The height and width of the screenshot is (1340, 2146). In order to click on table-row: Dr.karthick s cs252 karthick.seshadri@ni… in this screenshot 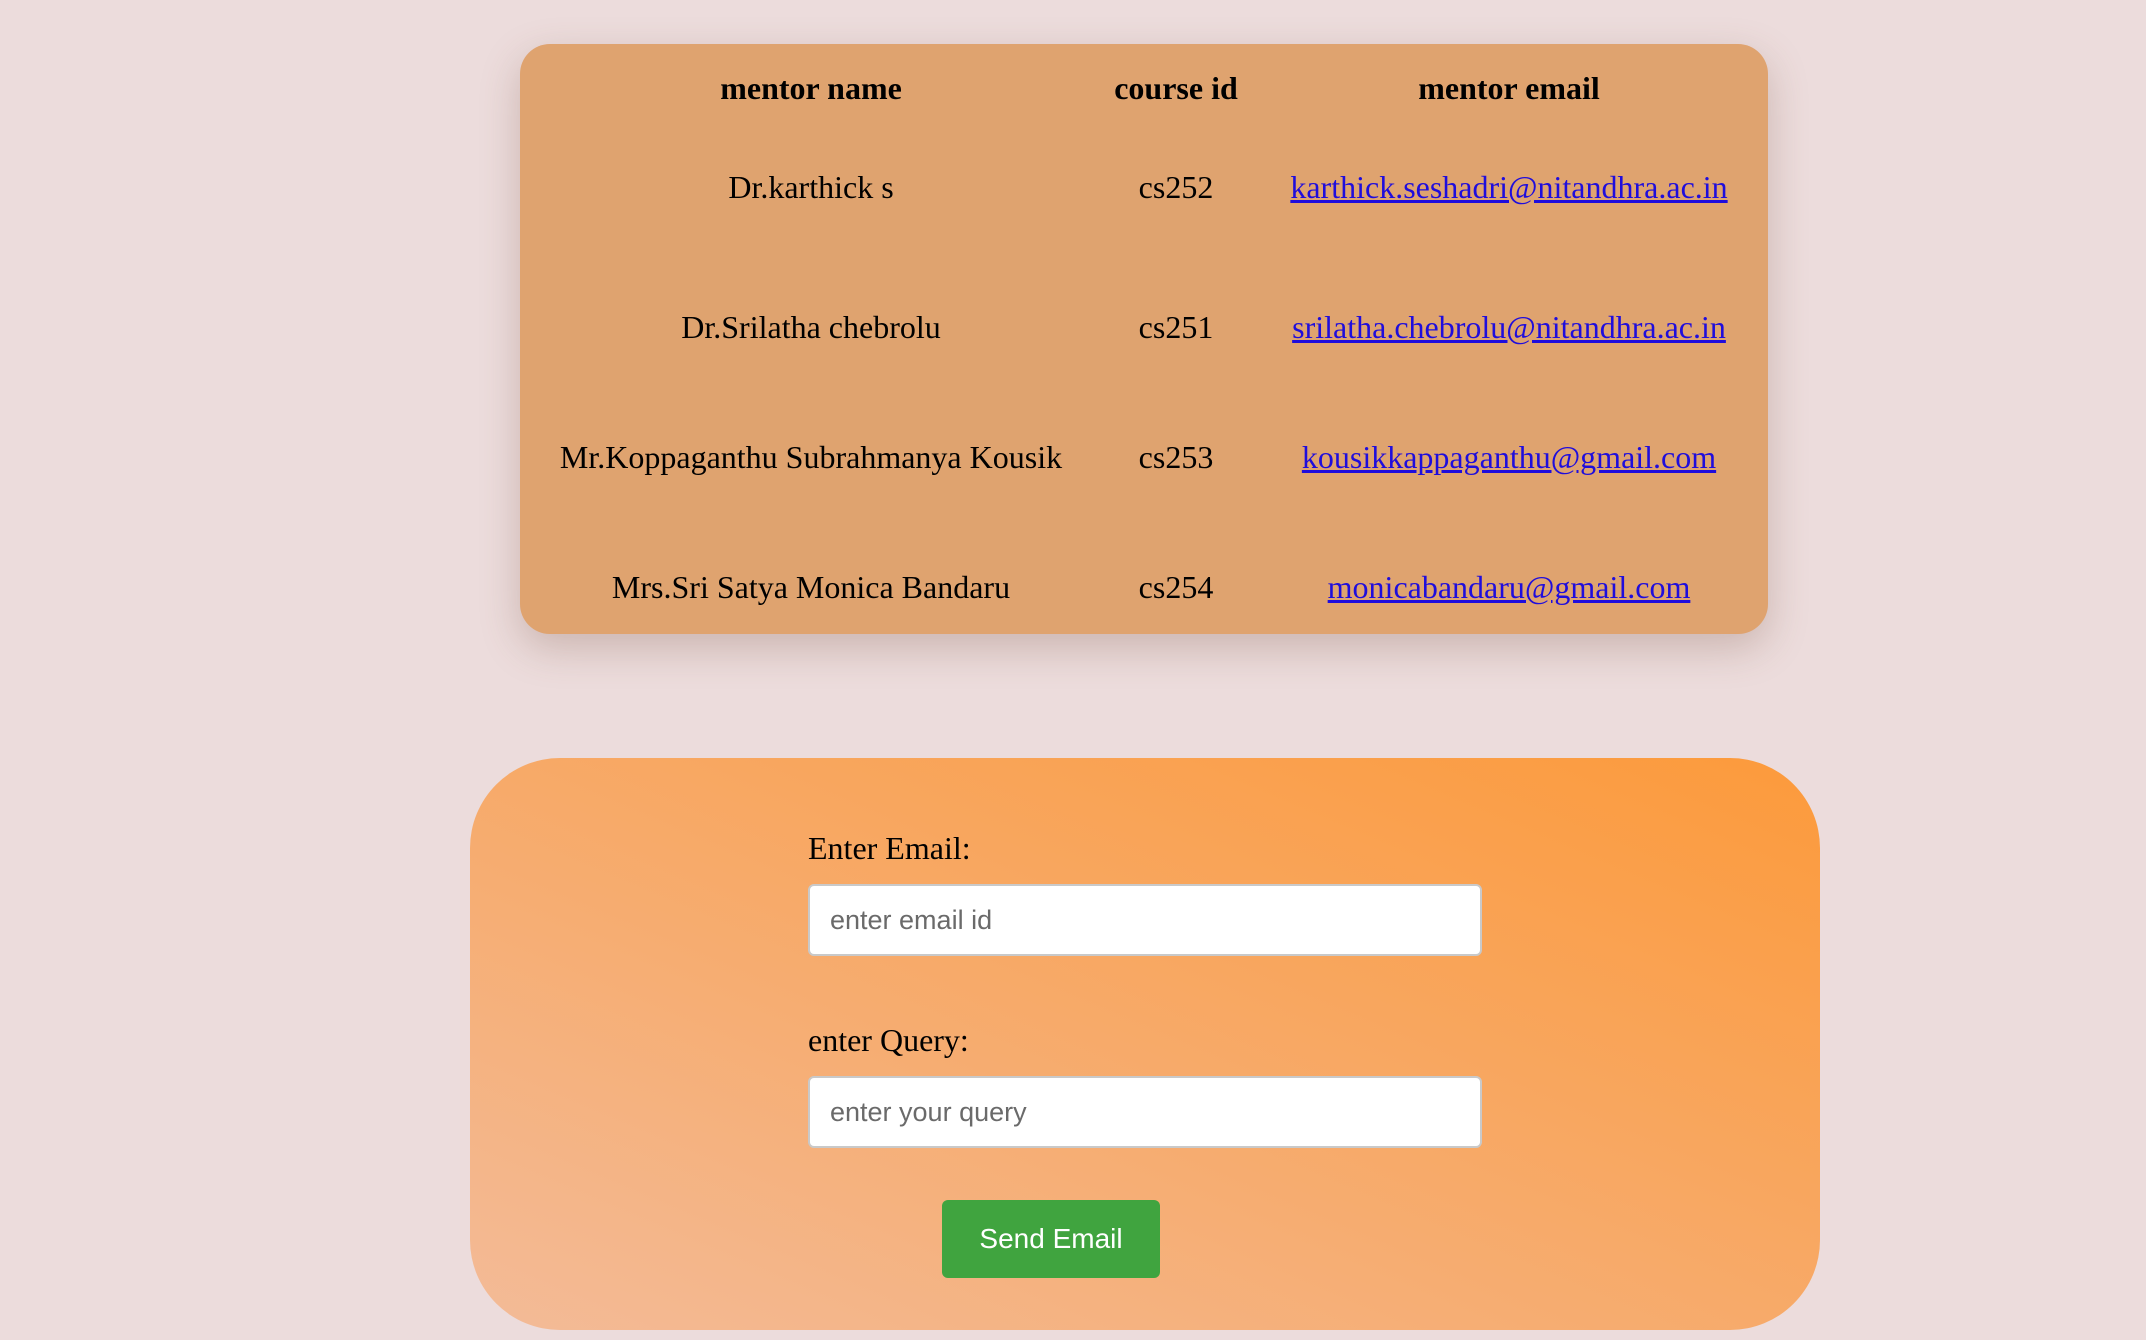, I will do `click(1144, 187)`.